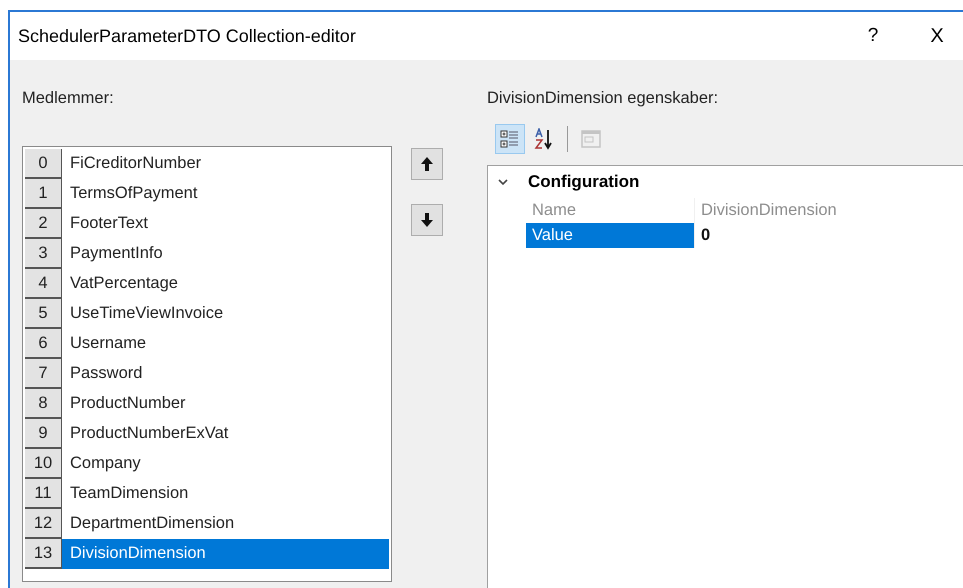 This screenshot has height=588, width=963. What do you see at coordinates (43, 284) in the screenshot?
I see `index-cell: 4` at bounding box center [43, 284].